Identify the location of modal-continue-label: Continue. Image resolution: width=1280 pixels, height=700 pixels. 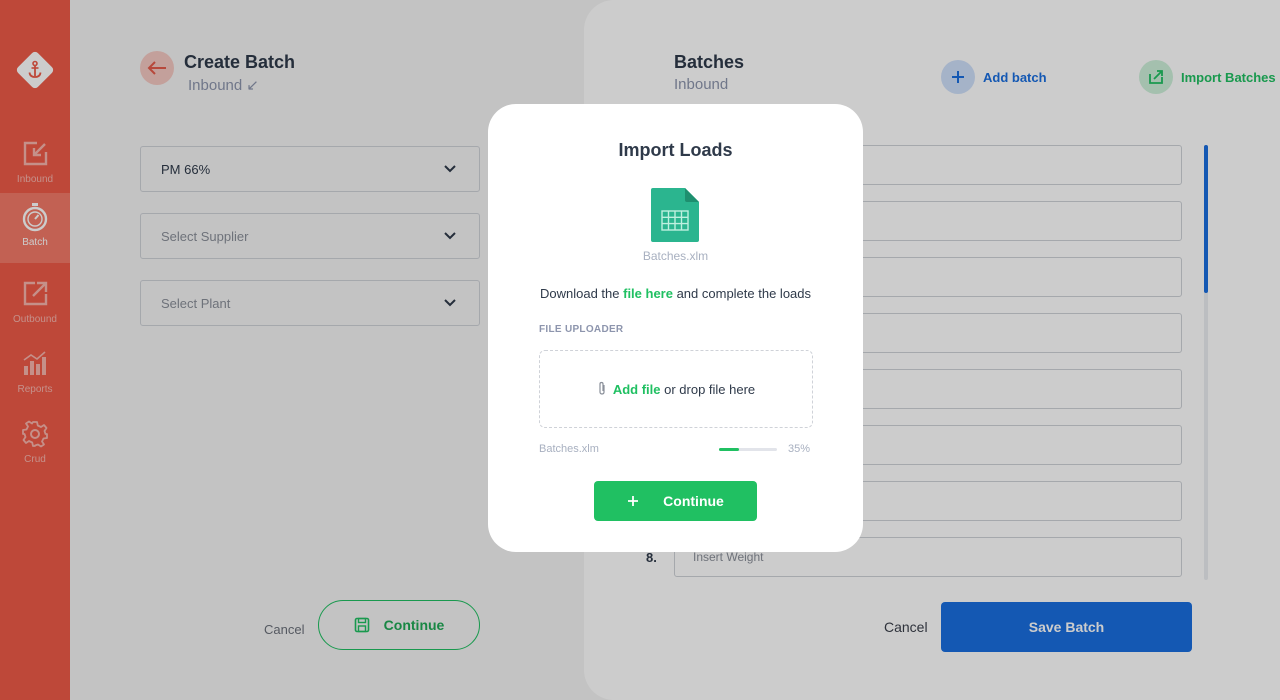
(693, 501).